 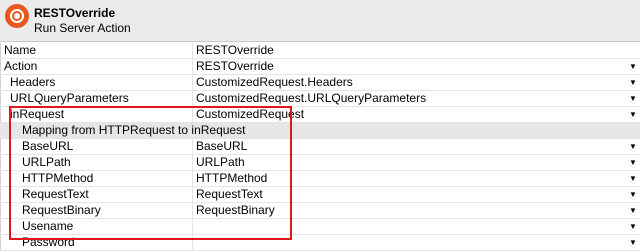 I want to click on property-row-baseurl: BaseURL BaseURL ▼, so click(x=320, y=147).